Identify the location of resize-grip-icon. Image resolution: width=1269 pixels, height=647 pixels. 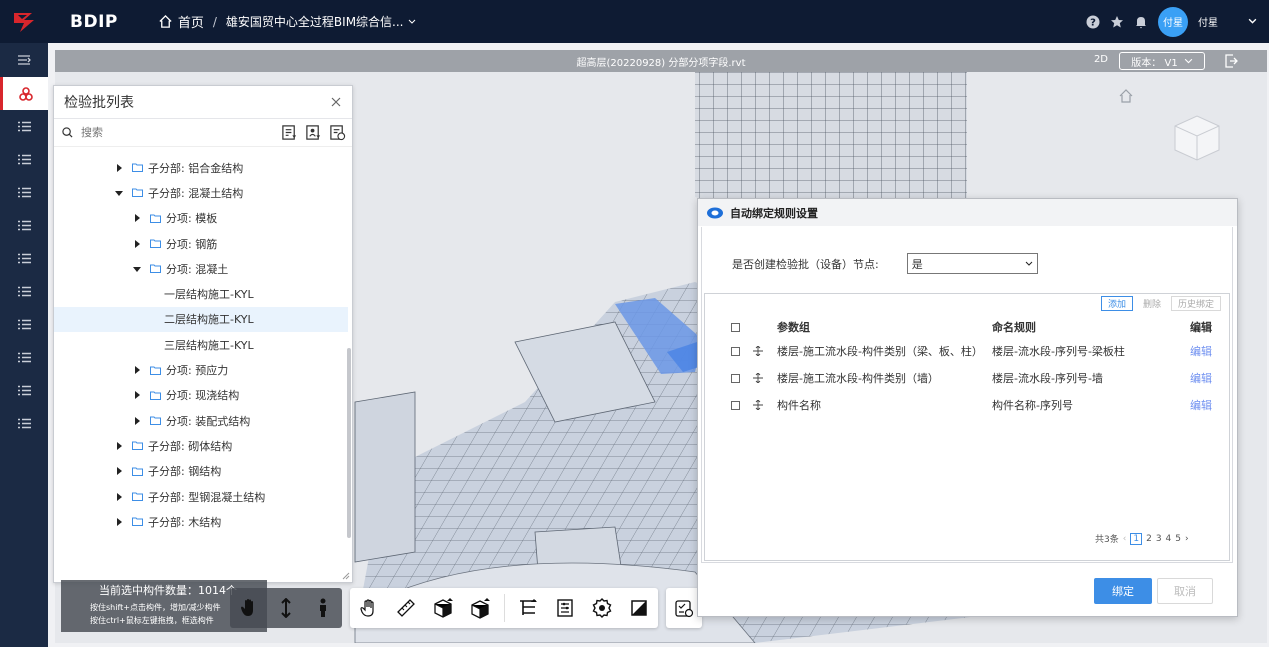
(346, 576).